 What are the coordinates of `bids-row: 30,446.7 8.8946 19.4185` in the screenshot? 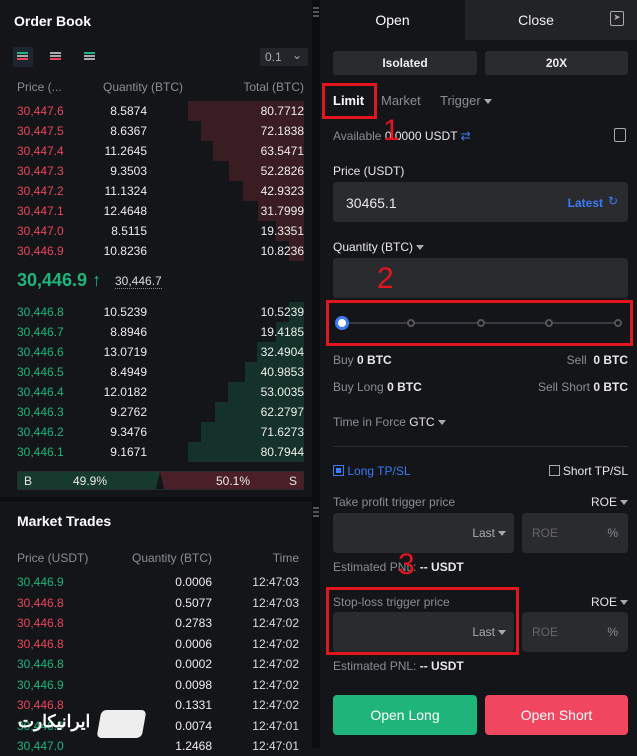 It's located at (156, 332).